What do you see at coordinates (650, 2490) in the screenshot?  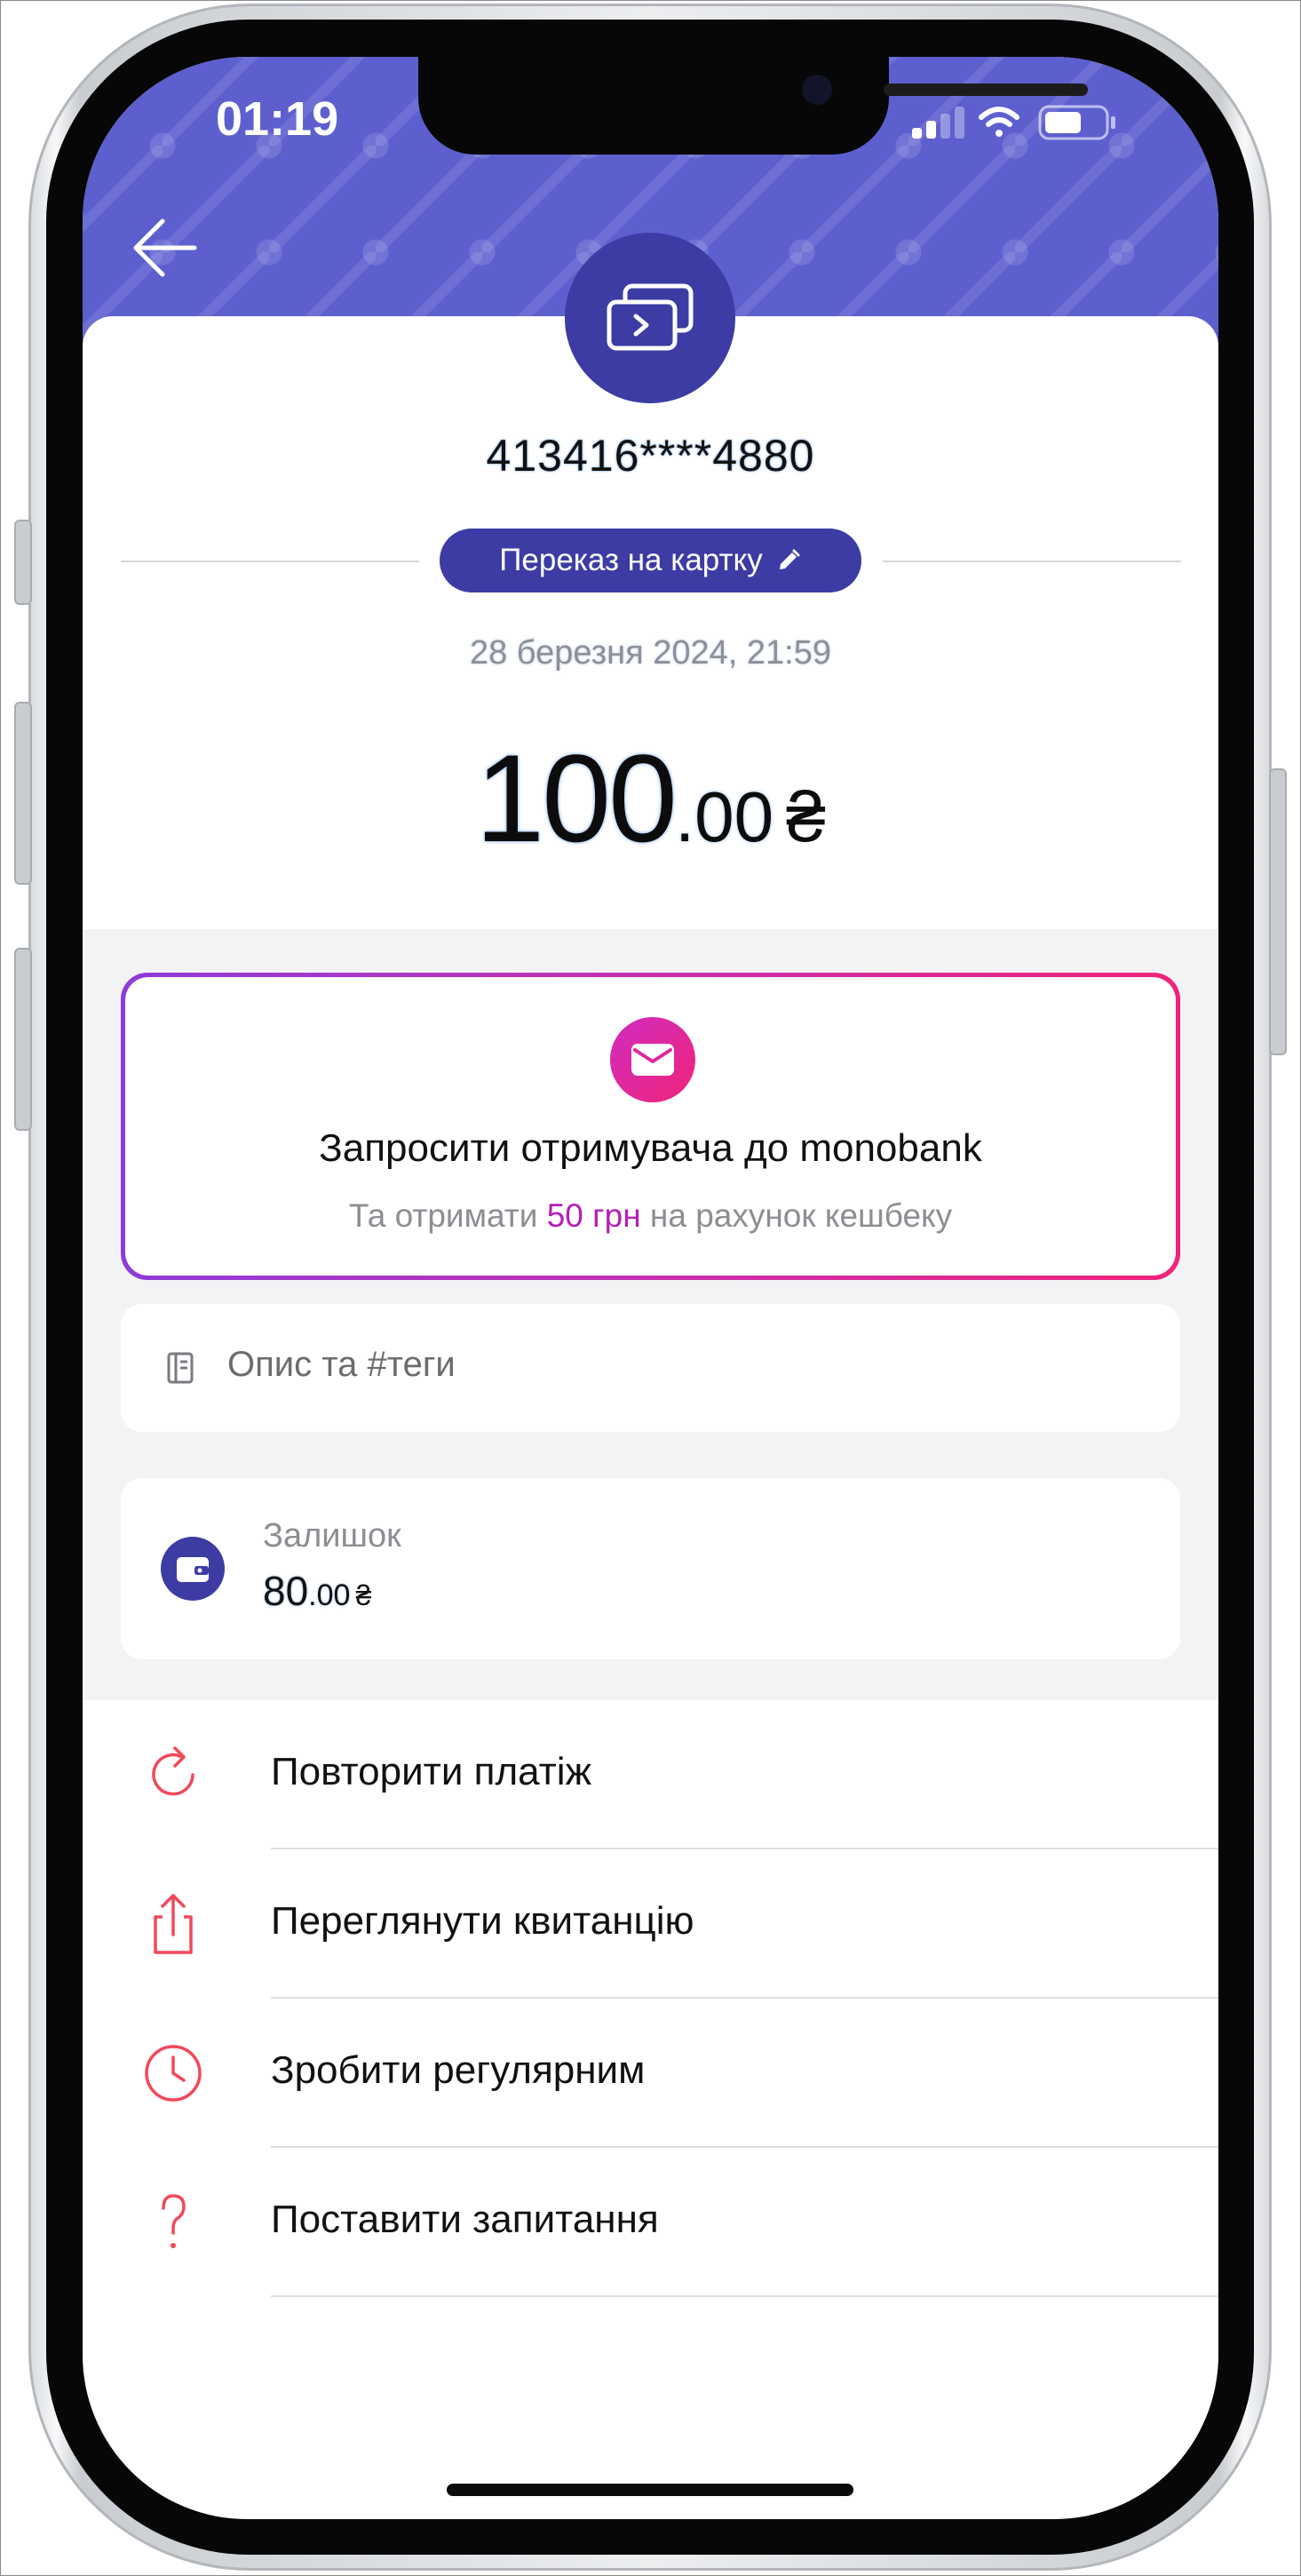 I see `home-indicator` at bounding box center [650, 2490].